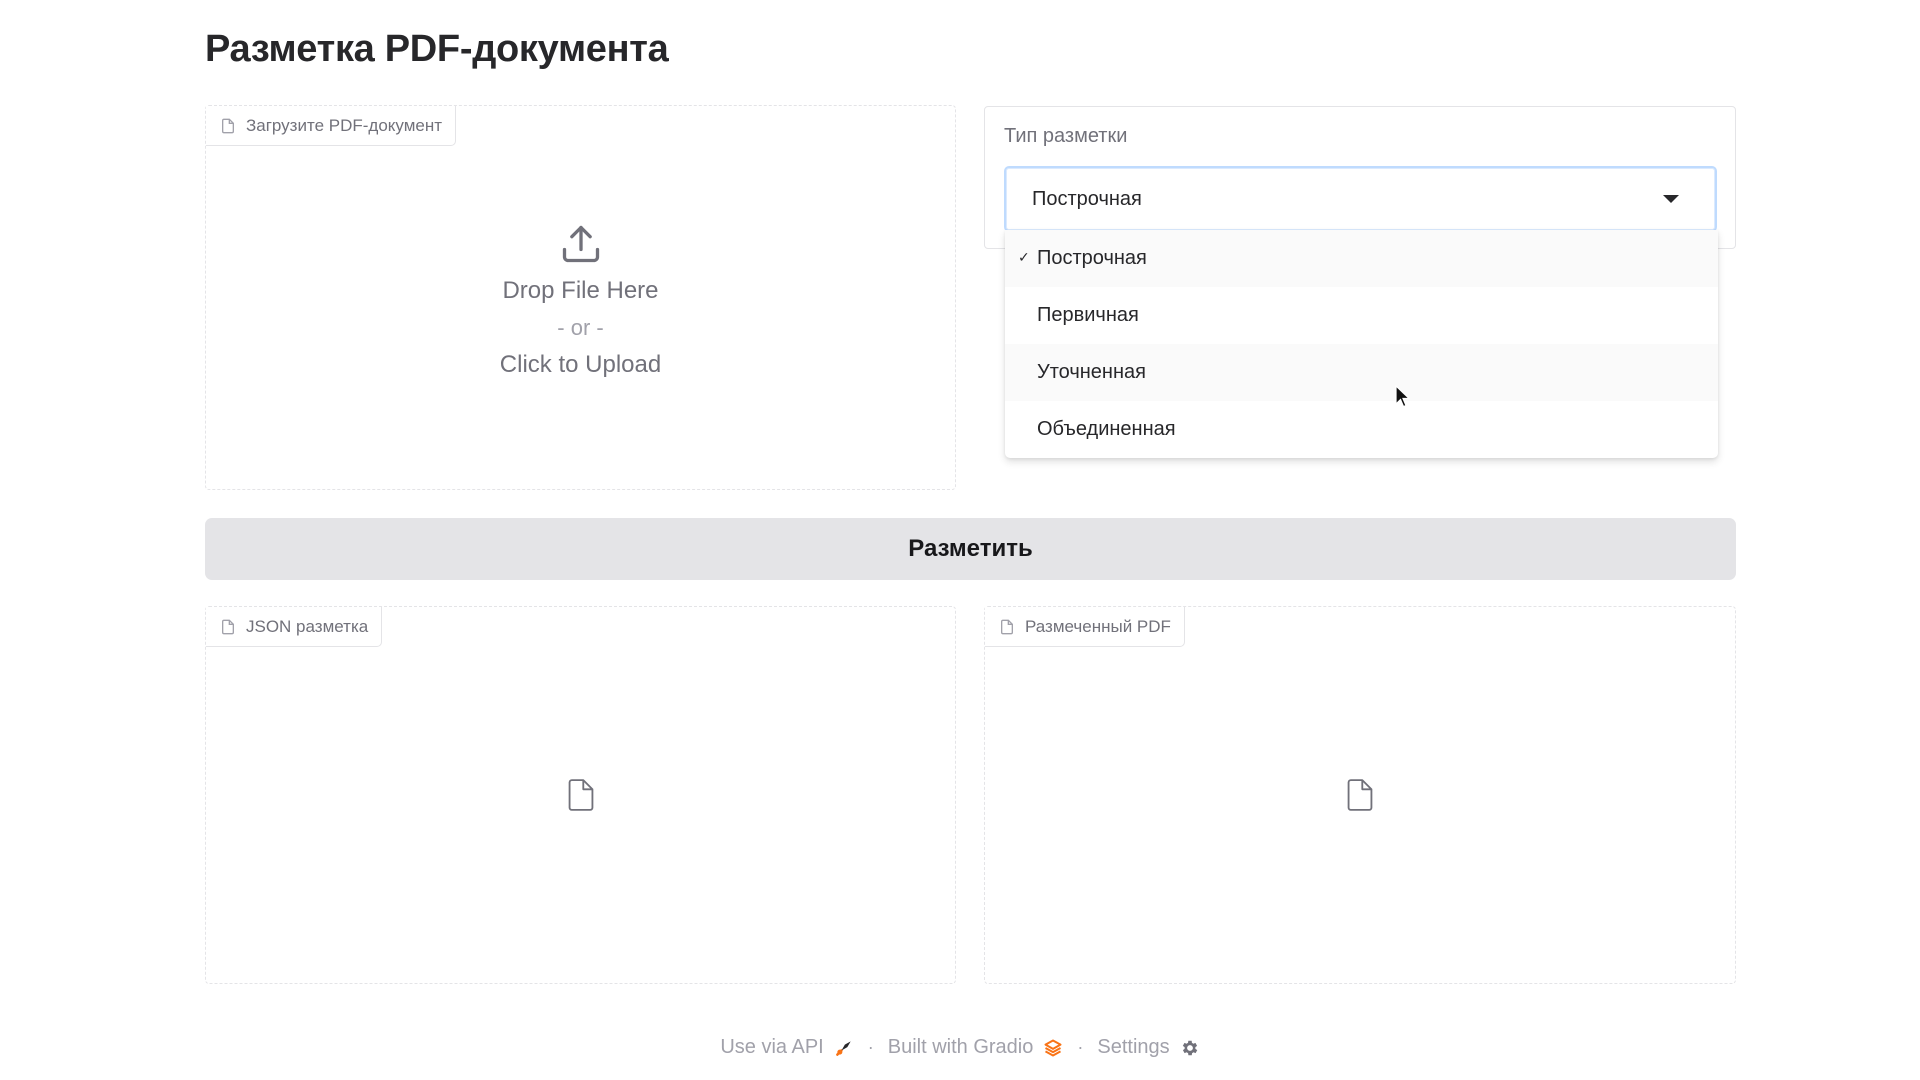 This screenshot has width=1920, height=1080. What do you see at coordinates (1024, 257) in the screenshot?
I see `check-icon: ✓` at bounding box center [1024, 257].